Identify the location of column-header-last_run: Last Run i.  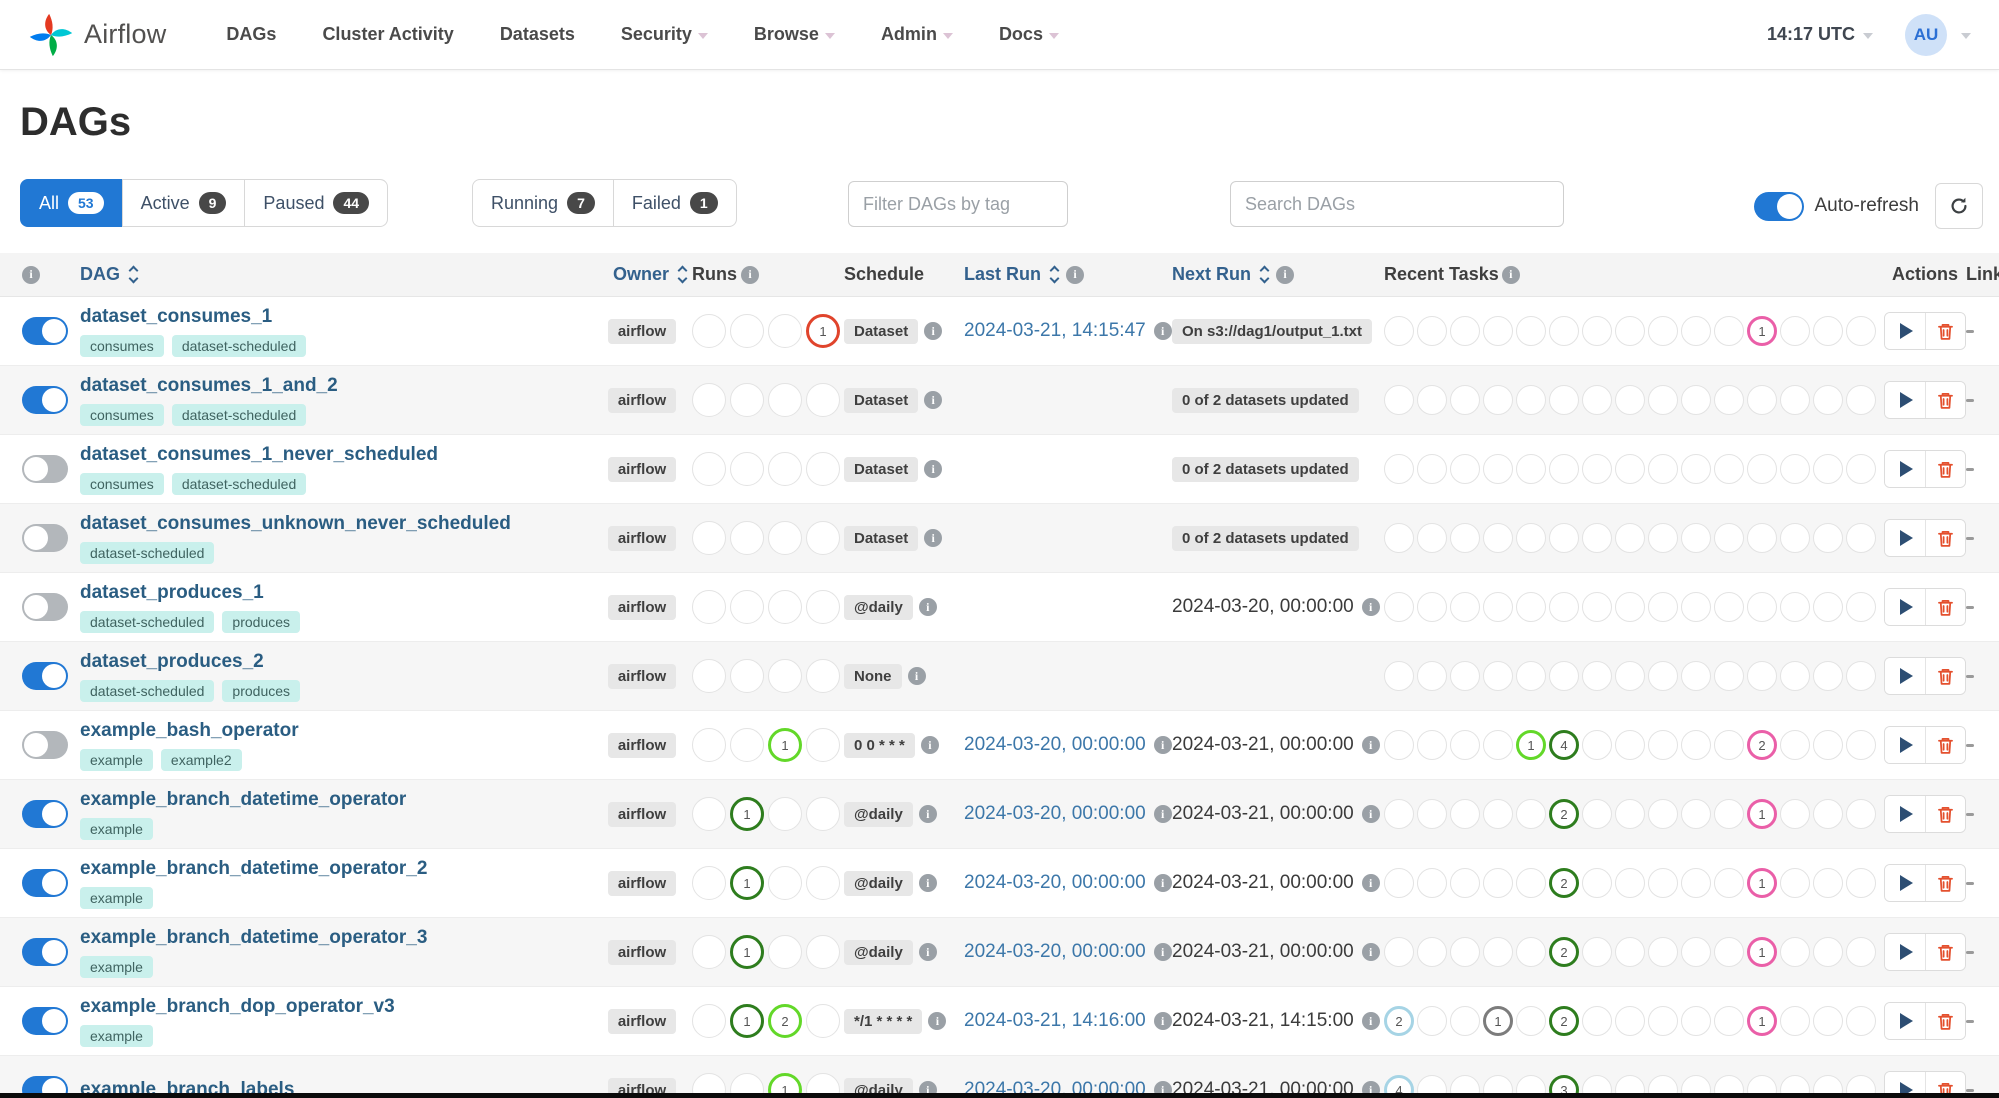
(1068, 274).